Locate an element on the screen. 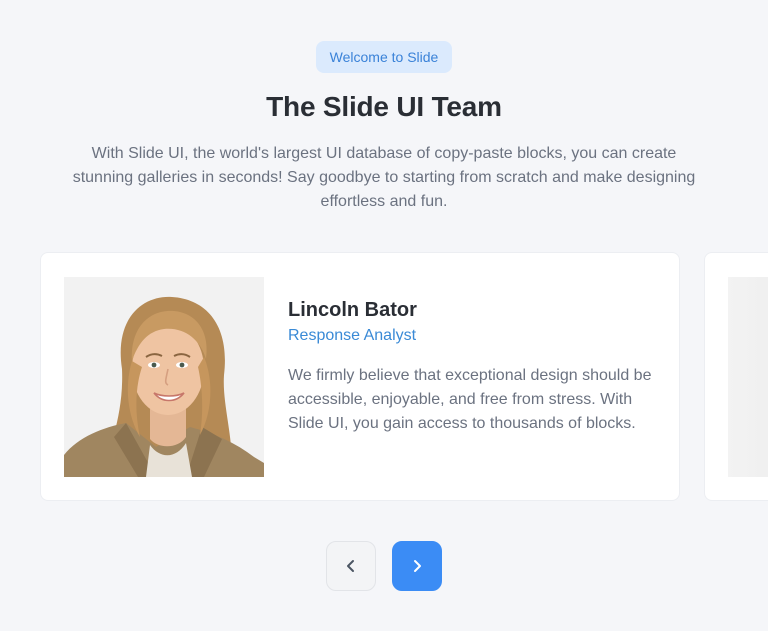 The image size is (768, 631). portrait-photo-icon is located at coordinates (164, 377).